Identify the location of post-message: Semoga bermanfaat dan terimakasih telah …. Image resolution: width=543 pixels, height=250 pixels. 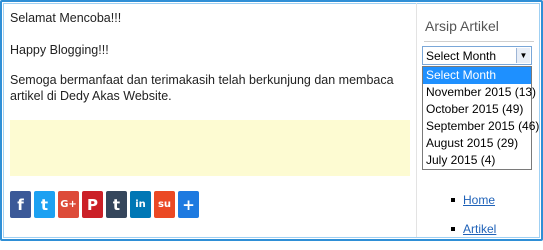
(202, 88).